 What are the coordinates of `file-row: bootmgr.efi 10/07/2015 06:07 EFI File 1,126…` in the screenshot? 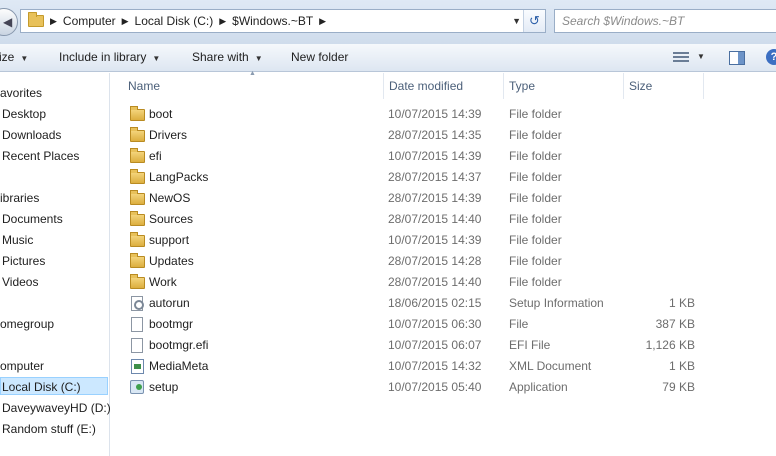 It's located at (443, 345).